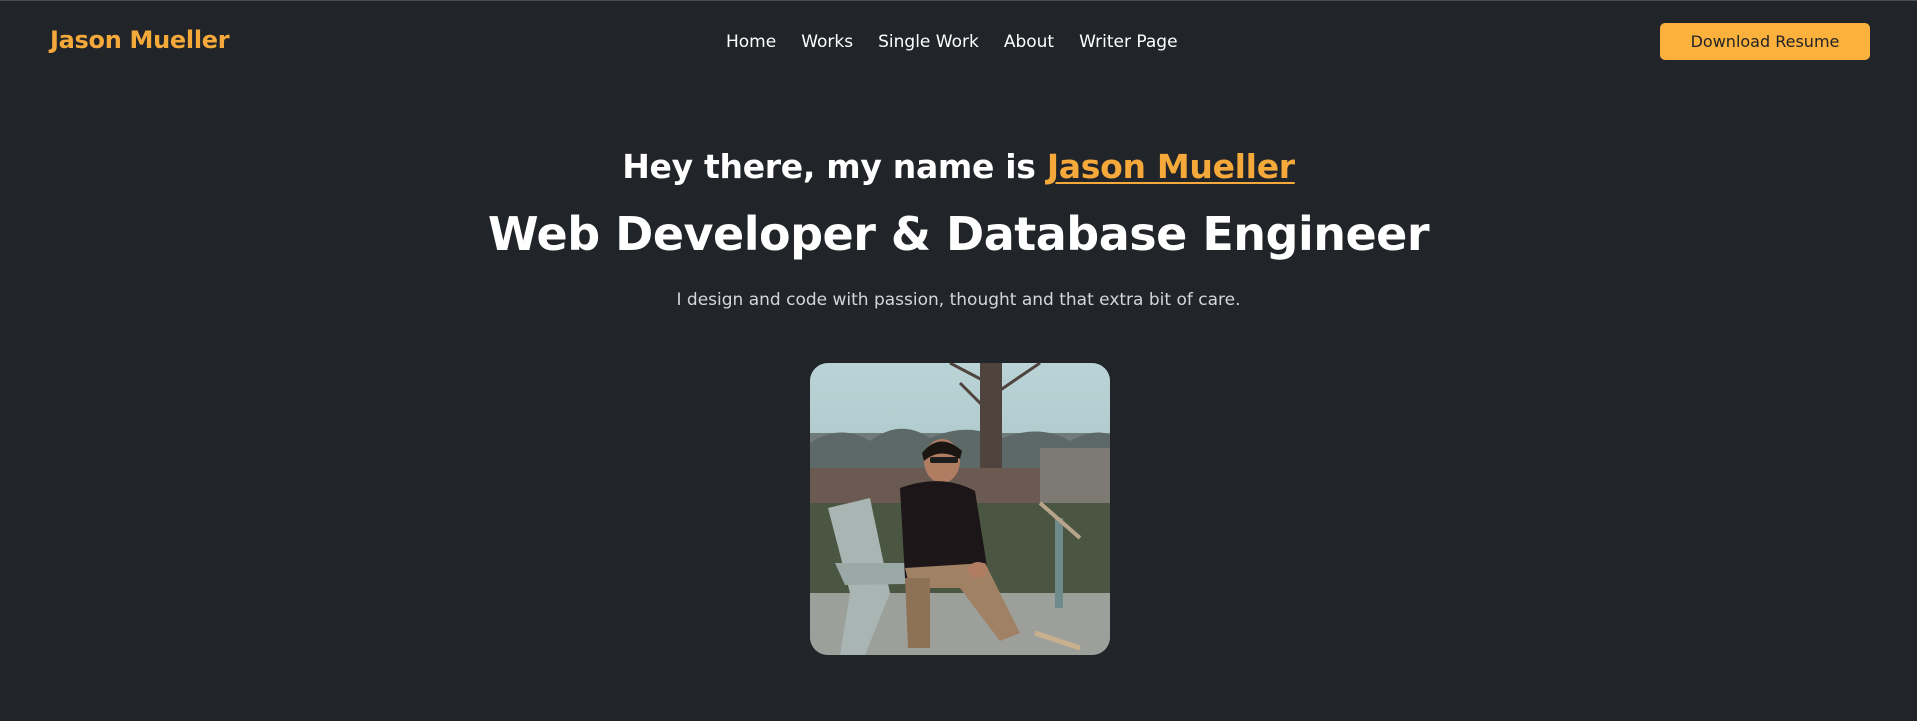 The height and width of the screenshot is (721, 1917). I want to click on nav-link-home: Home, so click(751, 42).